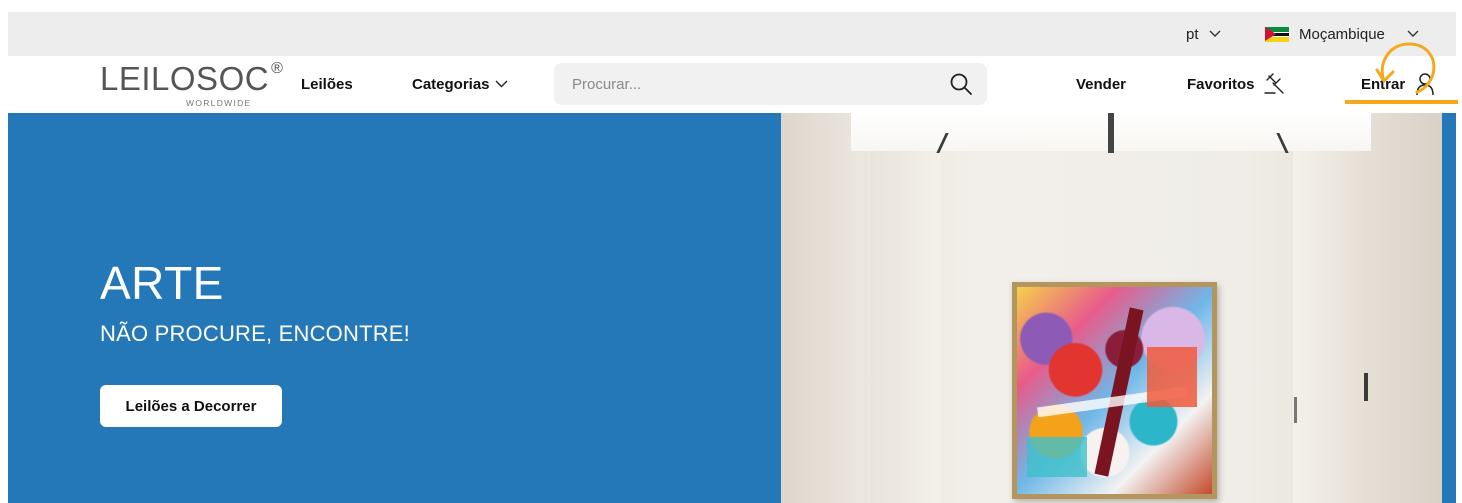 The width and height of the screenshot is (1462, 503). Describe the element at coordinates (1401, 102) in the screenshot. I see `login-highlight-underline` at that location.